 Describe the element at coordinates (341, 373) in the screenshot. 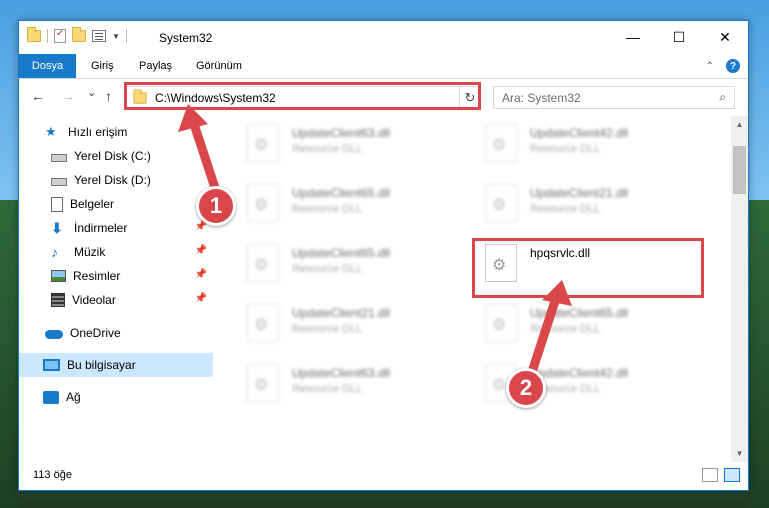

I see `file-name: UpdateClient63.dll` at that location.